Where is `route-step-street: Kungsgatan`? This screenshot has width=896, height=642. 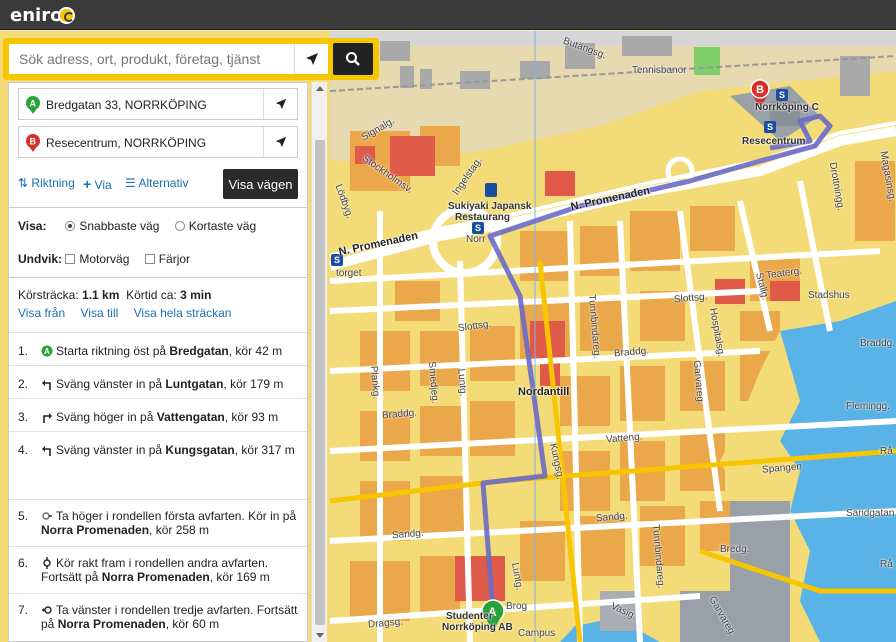
route-step-street: Kungsgatan is located at coordinates (200, 450).